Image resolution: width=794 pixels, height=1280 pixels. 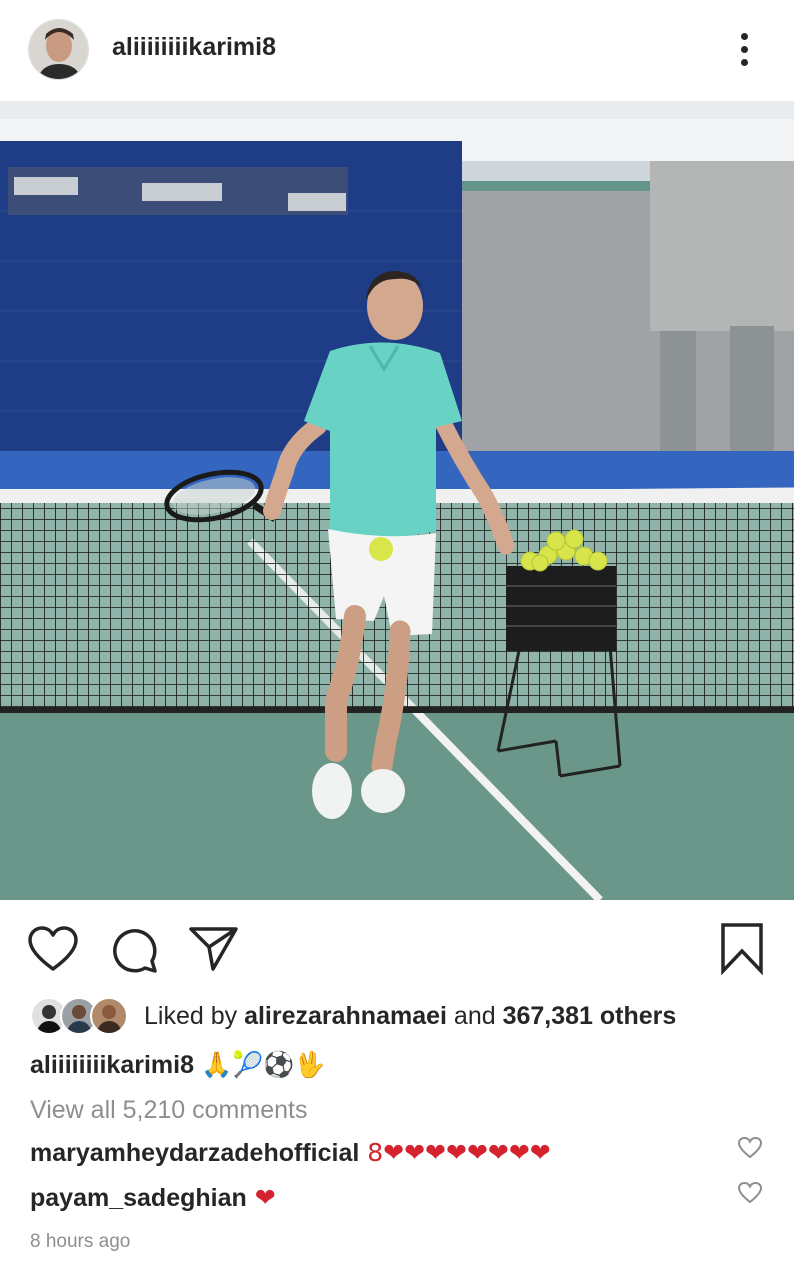 I want to click on comment-button, so click(x=134, y=950).